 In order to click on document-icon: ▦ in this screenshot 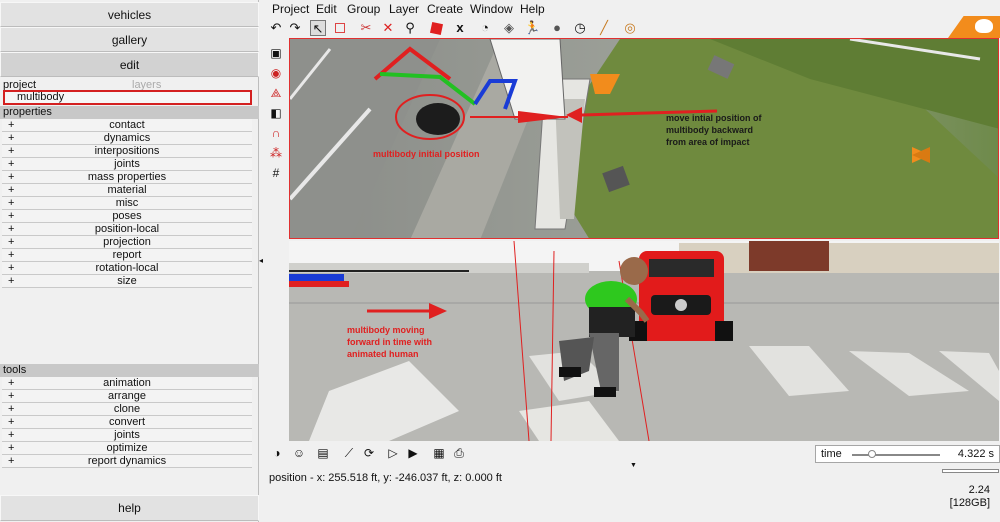, I will do `click(439, 454)`.